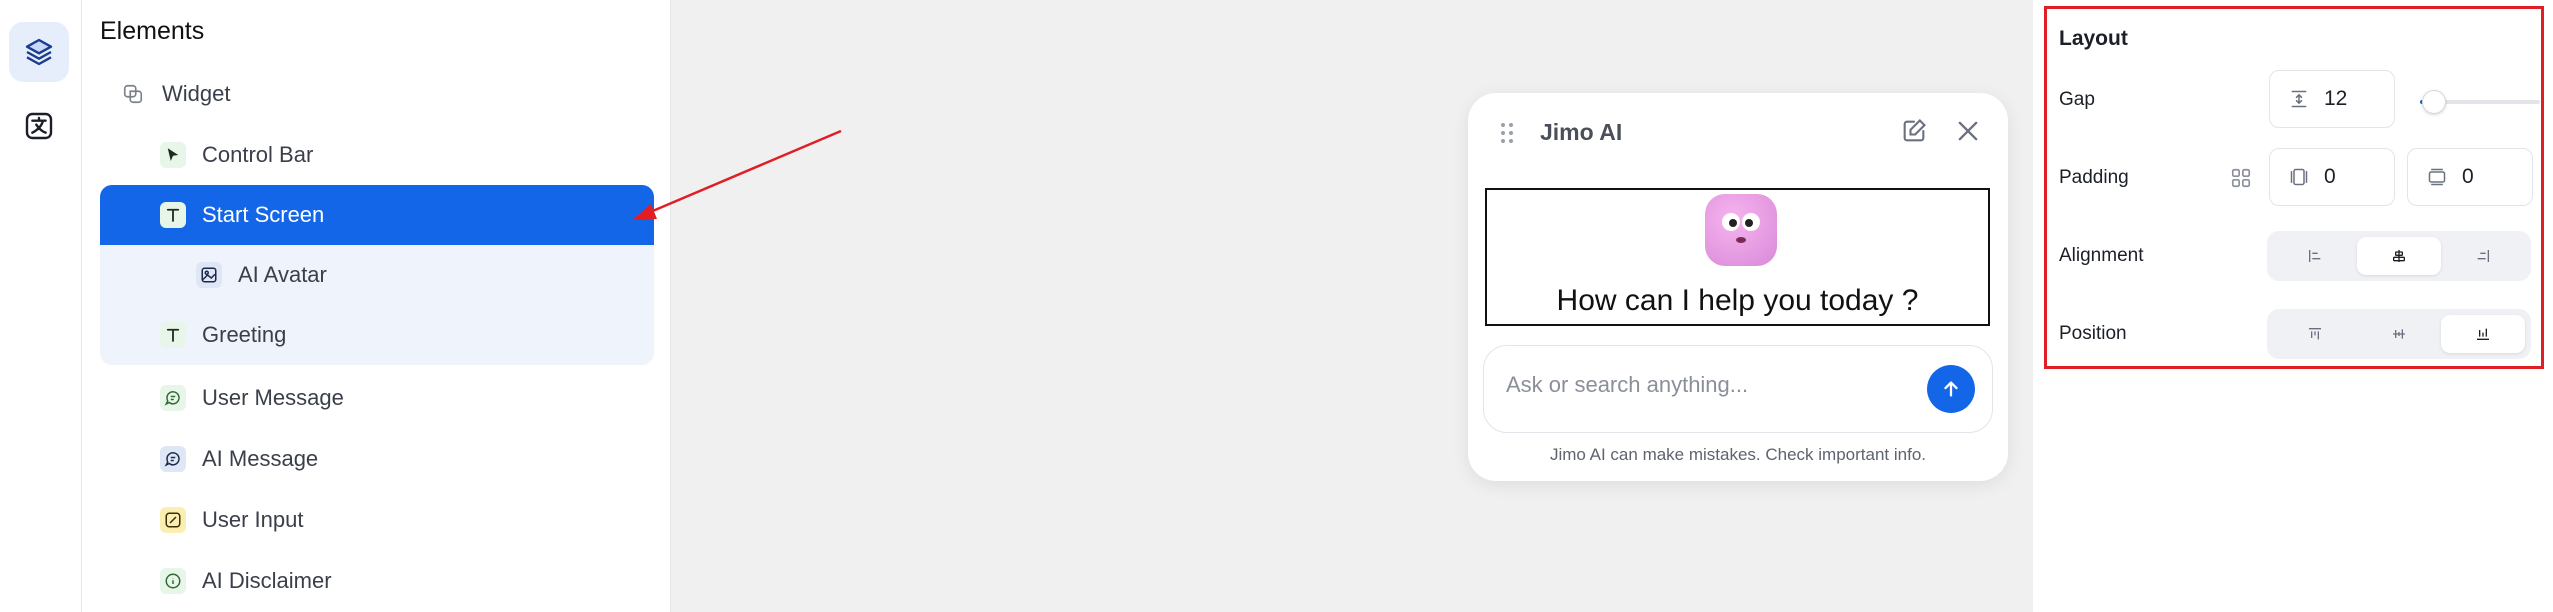 The height and width of the screenshot is (612, 2553). I want to click on position-middle-icon, so click(2399, 334).